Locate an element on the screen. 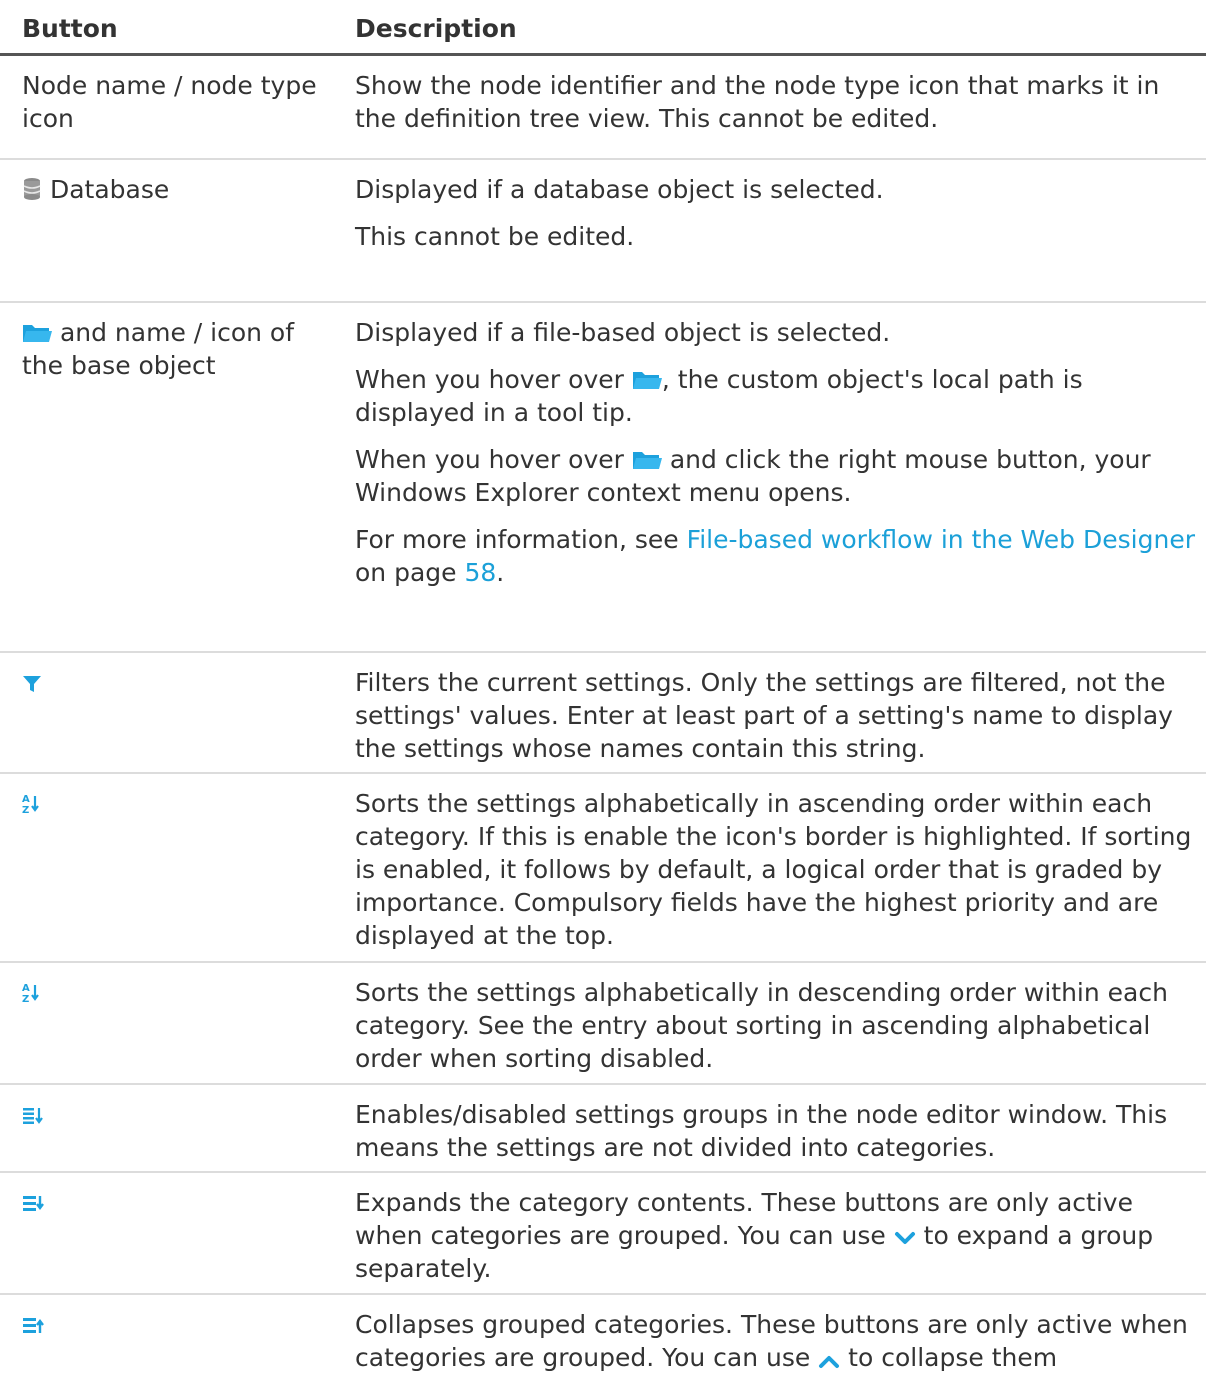  row-label: Database is located at coordinates (177, 230).